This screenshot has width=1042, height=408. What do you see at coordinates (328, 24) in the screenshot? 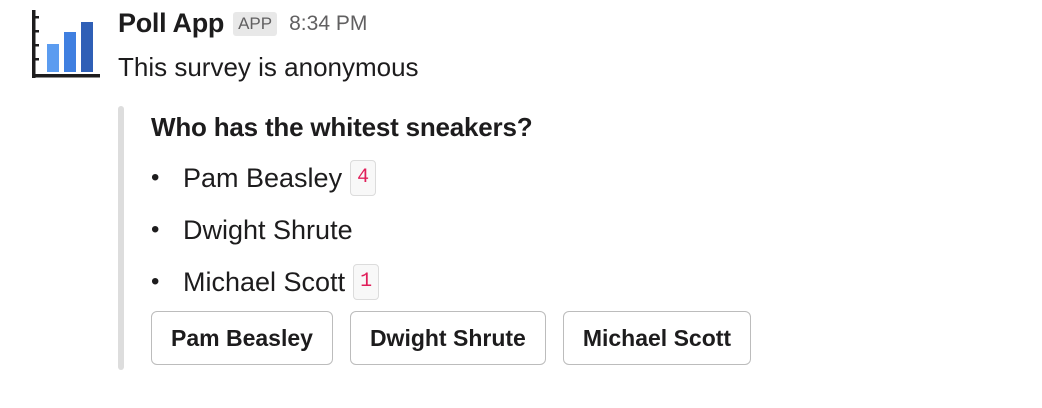
I see `message-timestamp: 8:34 PM` at bounding box center [328, 24].